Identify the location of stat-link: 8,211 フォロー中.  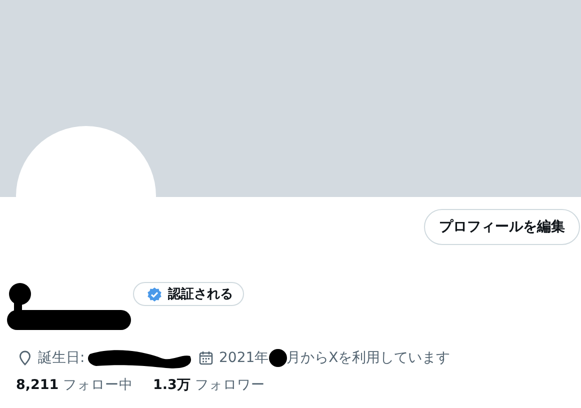
(74, 385).